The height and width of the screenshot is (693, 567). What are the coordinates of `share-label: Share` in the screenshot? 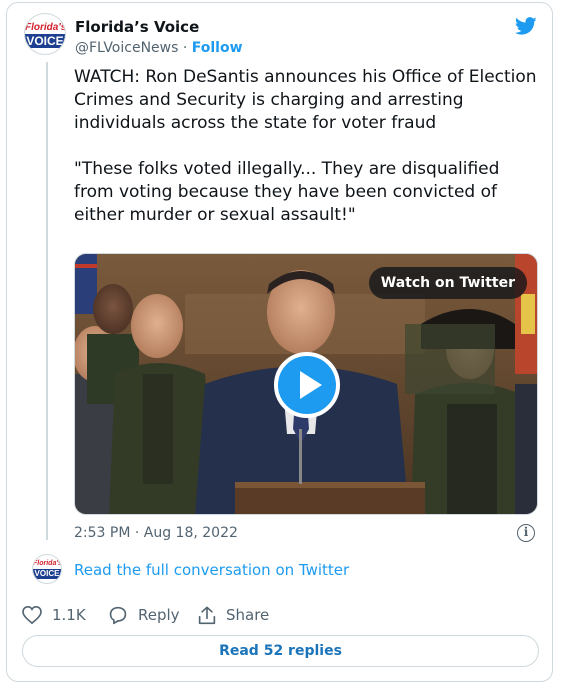 It's located at (248, 615).